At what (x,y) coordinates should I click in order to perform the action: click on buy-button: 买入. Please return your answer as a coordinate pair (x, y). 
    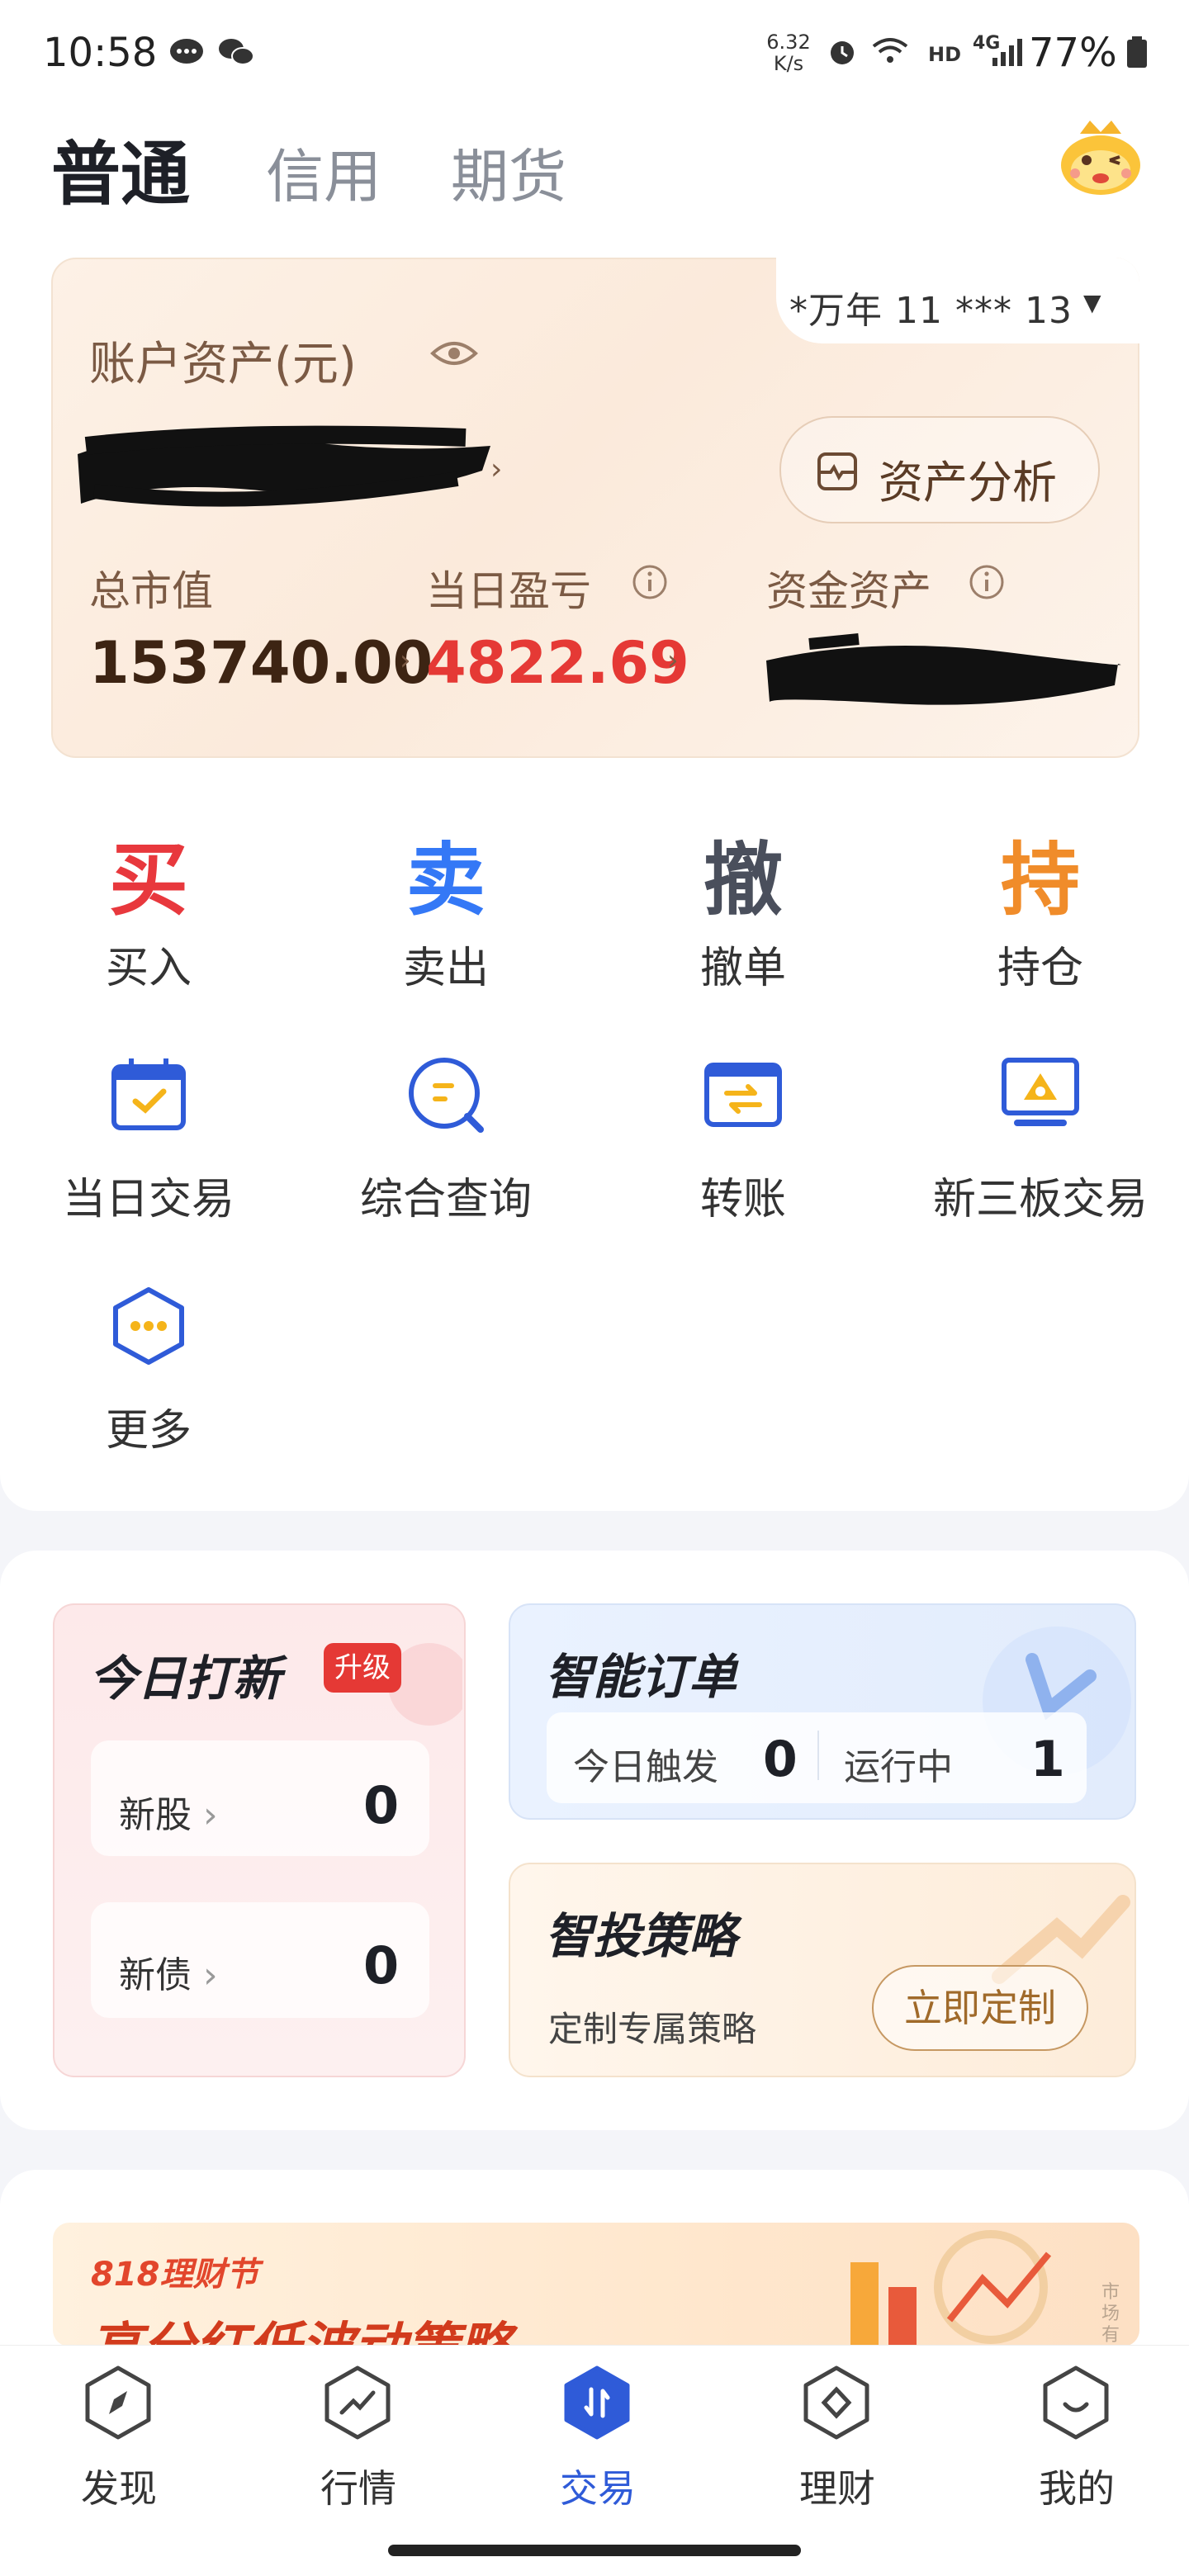
    Looking at the image, I should click on (148, 964).